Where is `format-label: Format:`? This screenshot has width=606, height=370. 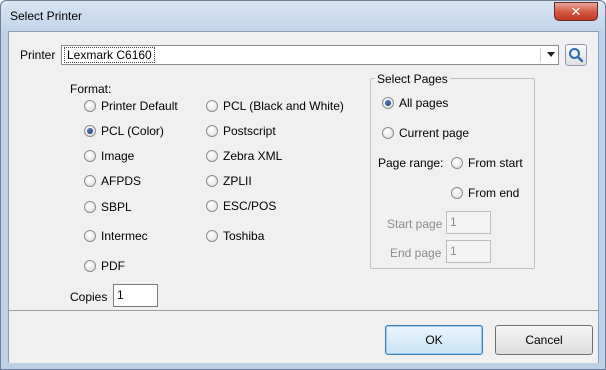 format-label: Format: is located at coordinates (91, 89).